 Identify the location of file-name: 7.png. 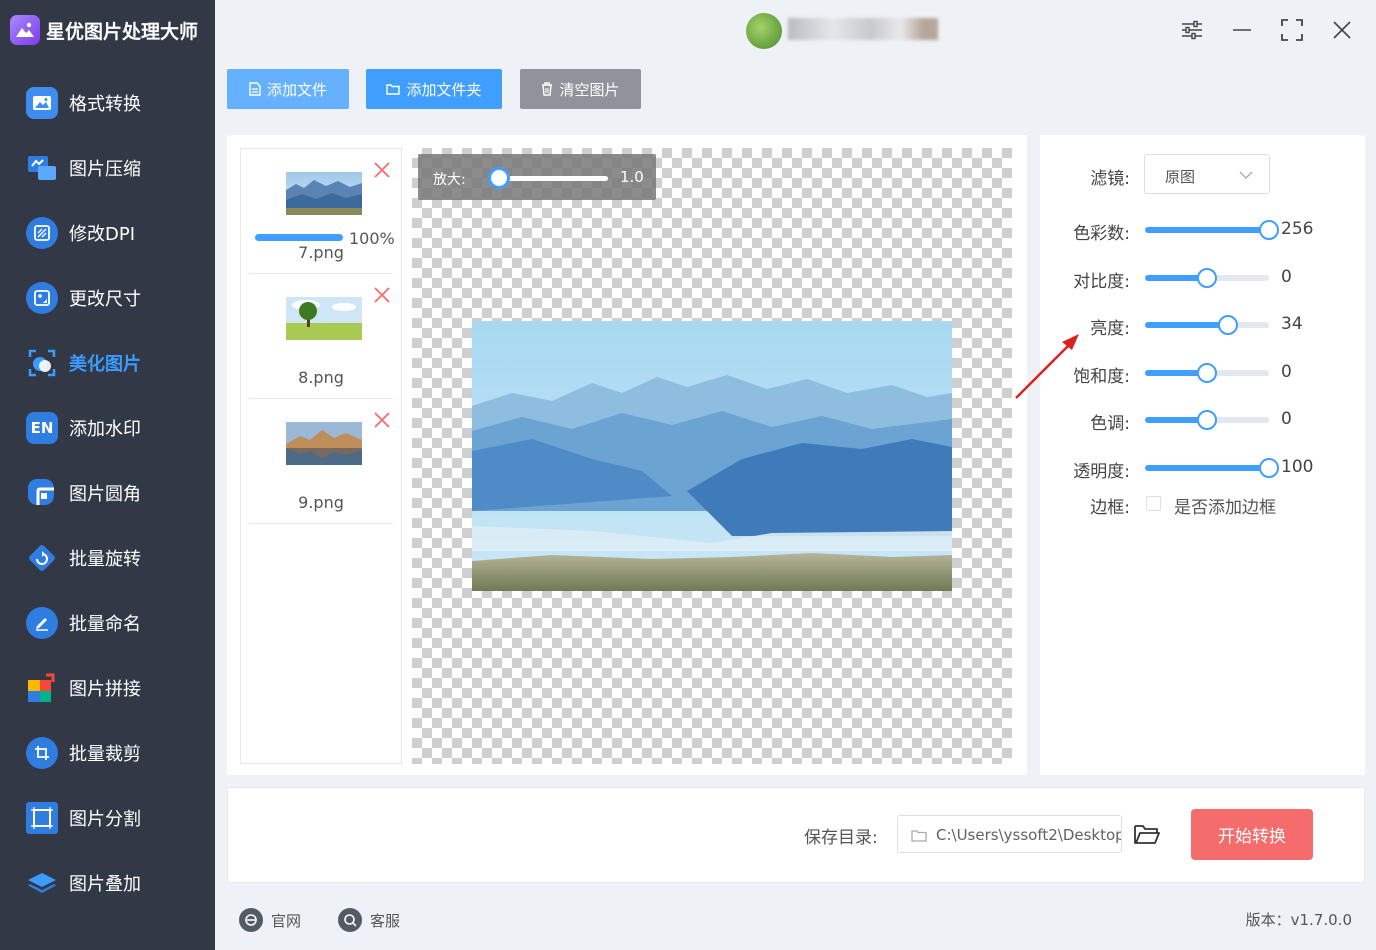
(321, 252).